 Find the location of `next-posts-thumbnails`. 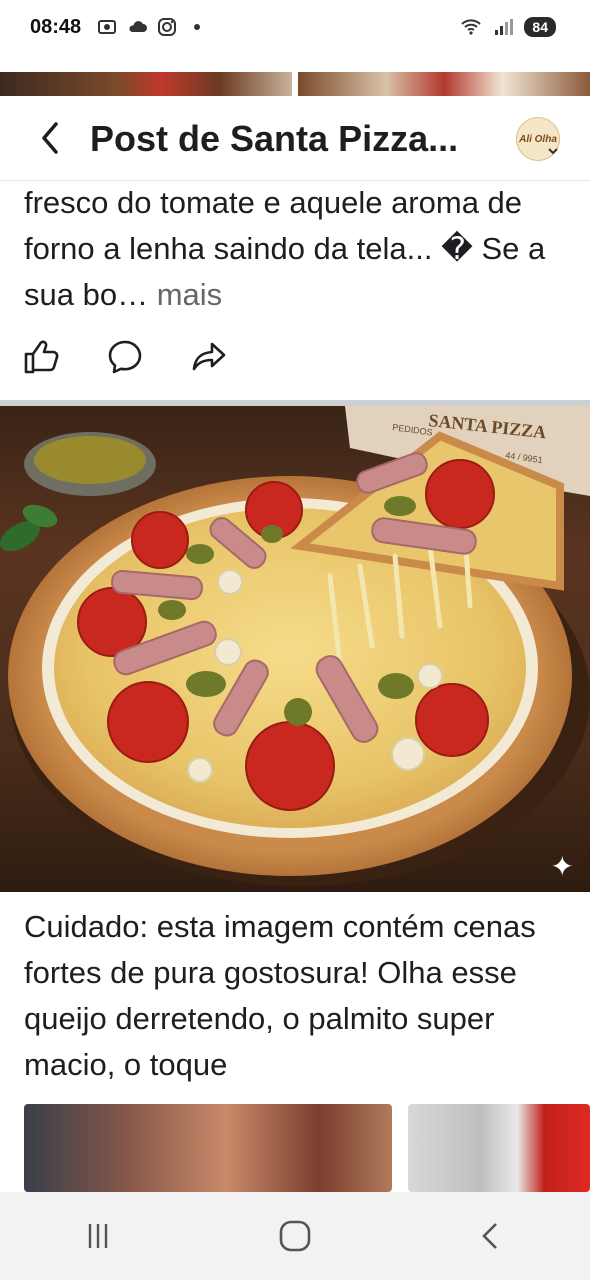

next-posts-thumbnails is located at coordinates (295, 1146).